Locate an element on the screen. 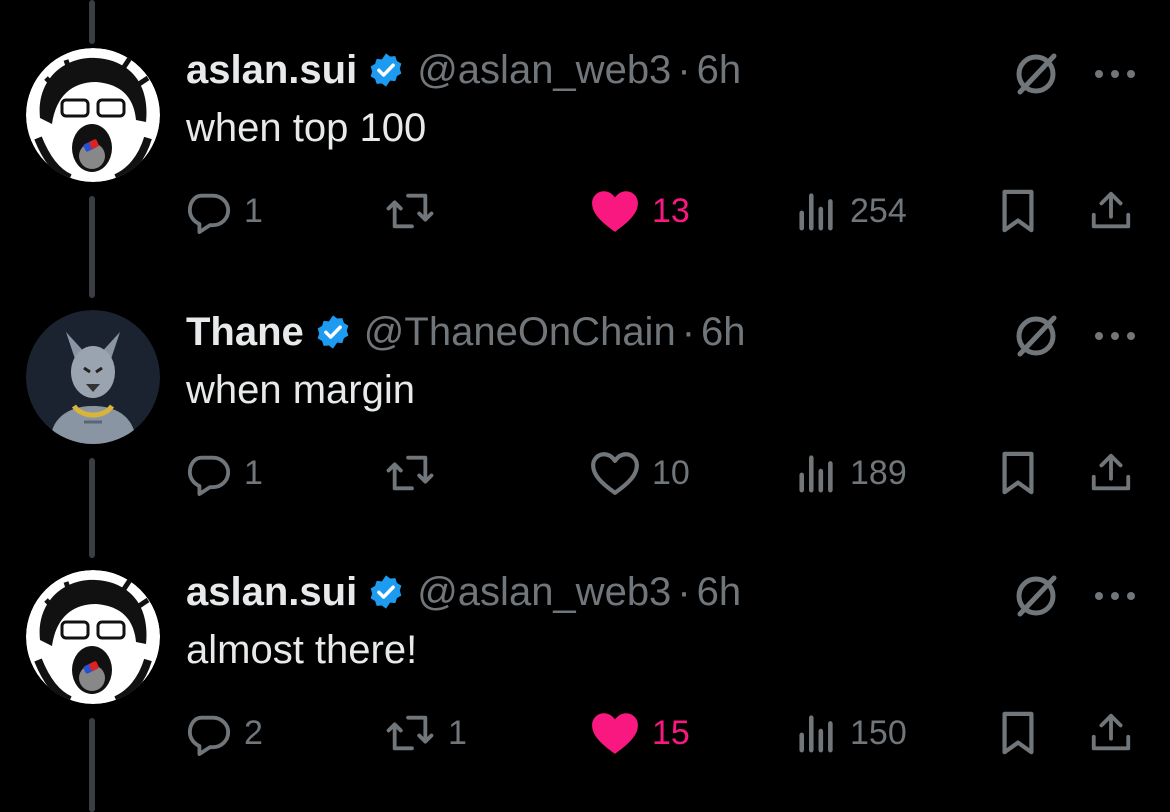 This screenshot has width=1170, height=812. tweet-actions: 1 10 189 is located at coordinates (585, 473).